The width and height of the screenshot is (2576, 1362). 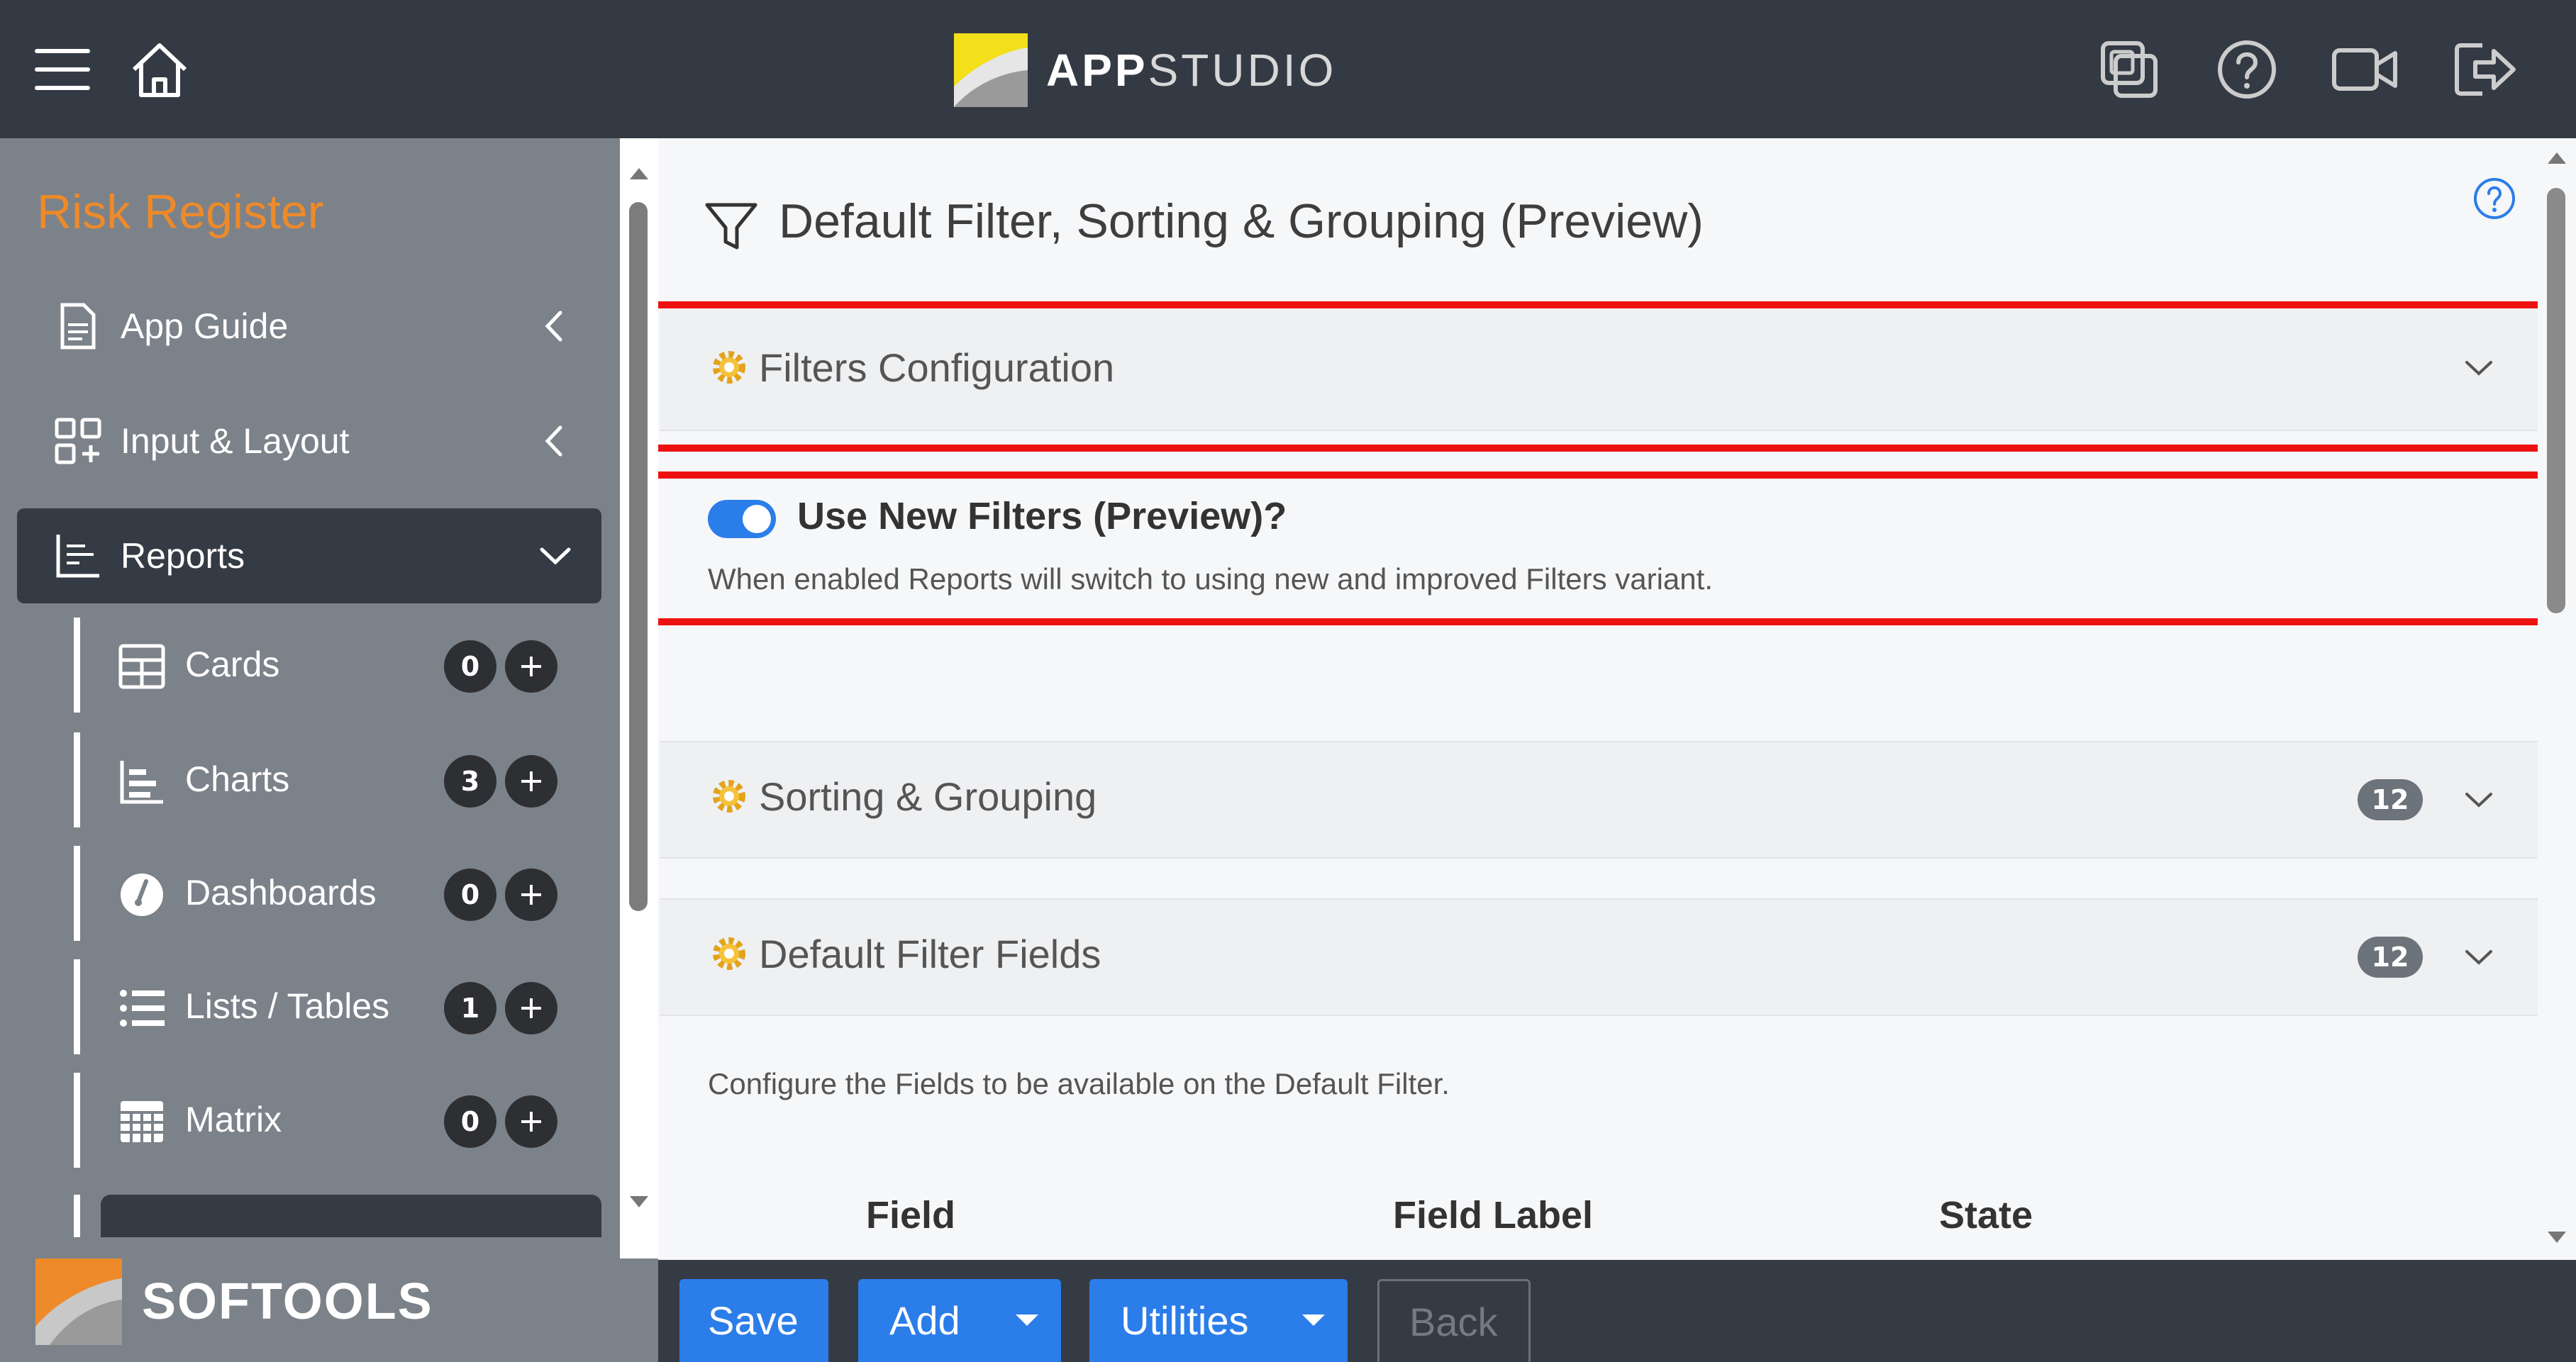 What do you see at coordinates (142, 1009) in the screenshot?
I see `list-icon` at bounding box center [142, 1009].